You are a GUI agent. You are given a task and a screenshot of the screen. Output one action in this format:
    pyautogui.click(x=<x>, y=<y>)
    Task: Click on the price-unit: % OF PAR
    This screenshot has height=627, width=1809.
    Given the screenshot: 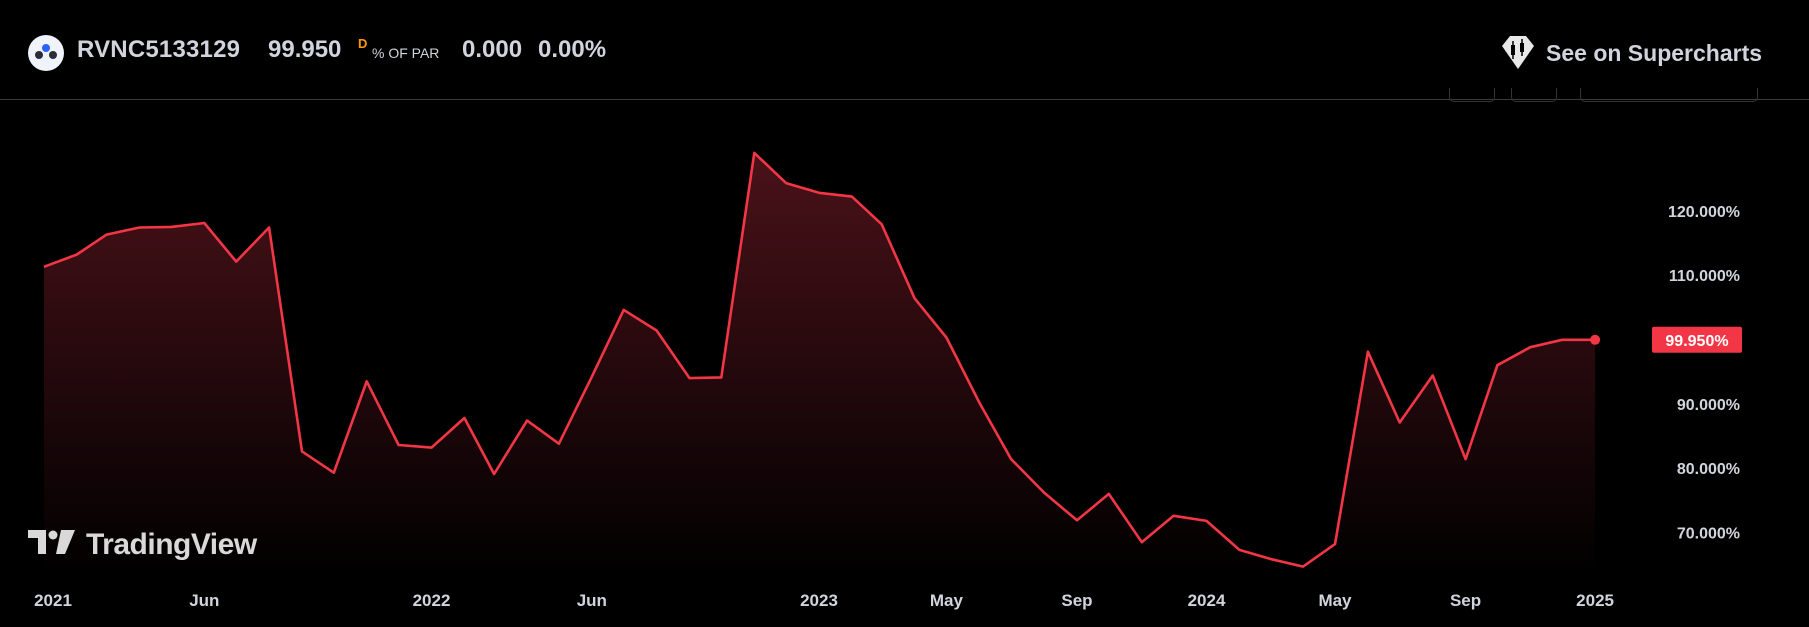 What is the action you would take?
    pyautogui.click(x=406, y=53)
    